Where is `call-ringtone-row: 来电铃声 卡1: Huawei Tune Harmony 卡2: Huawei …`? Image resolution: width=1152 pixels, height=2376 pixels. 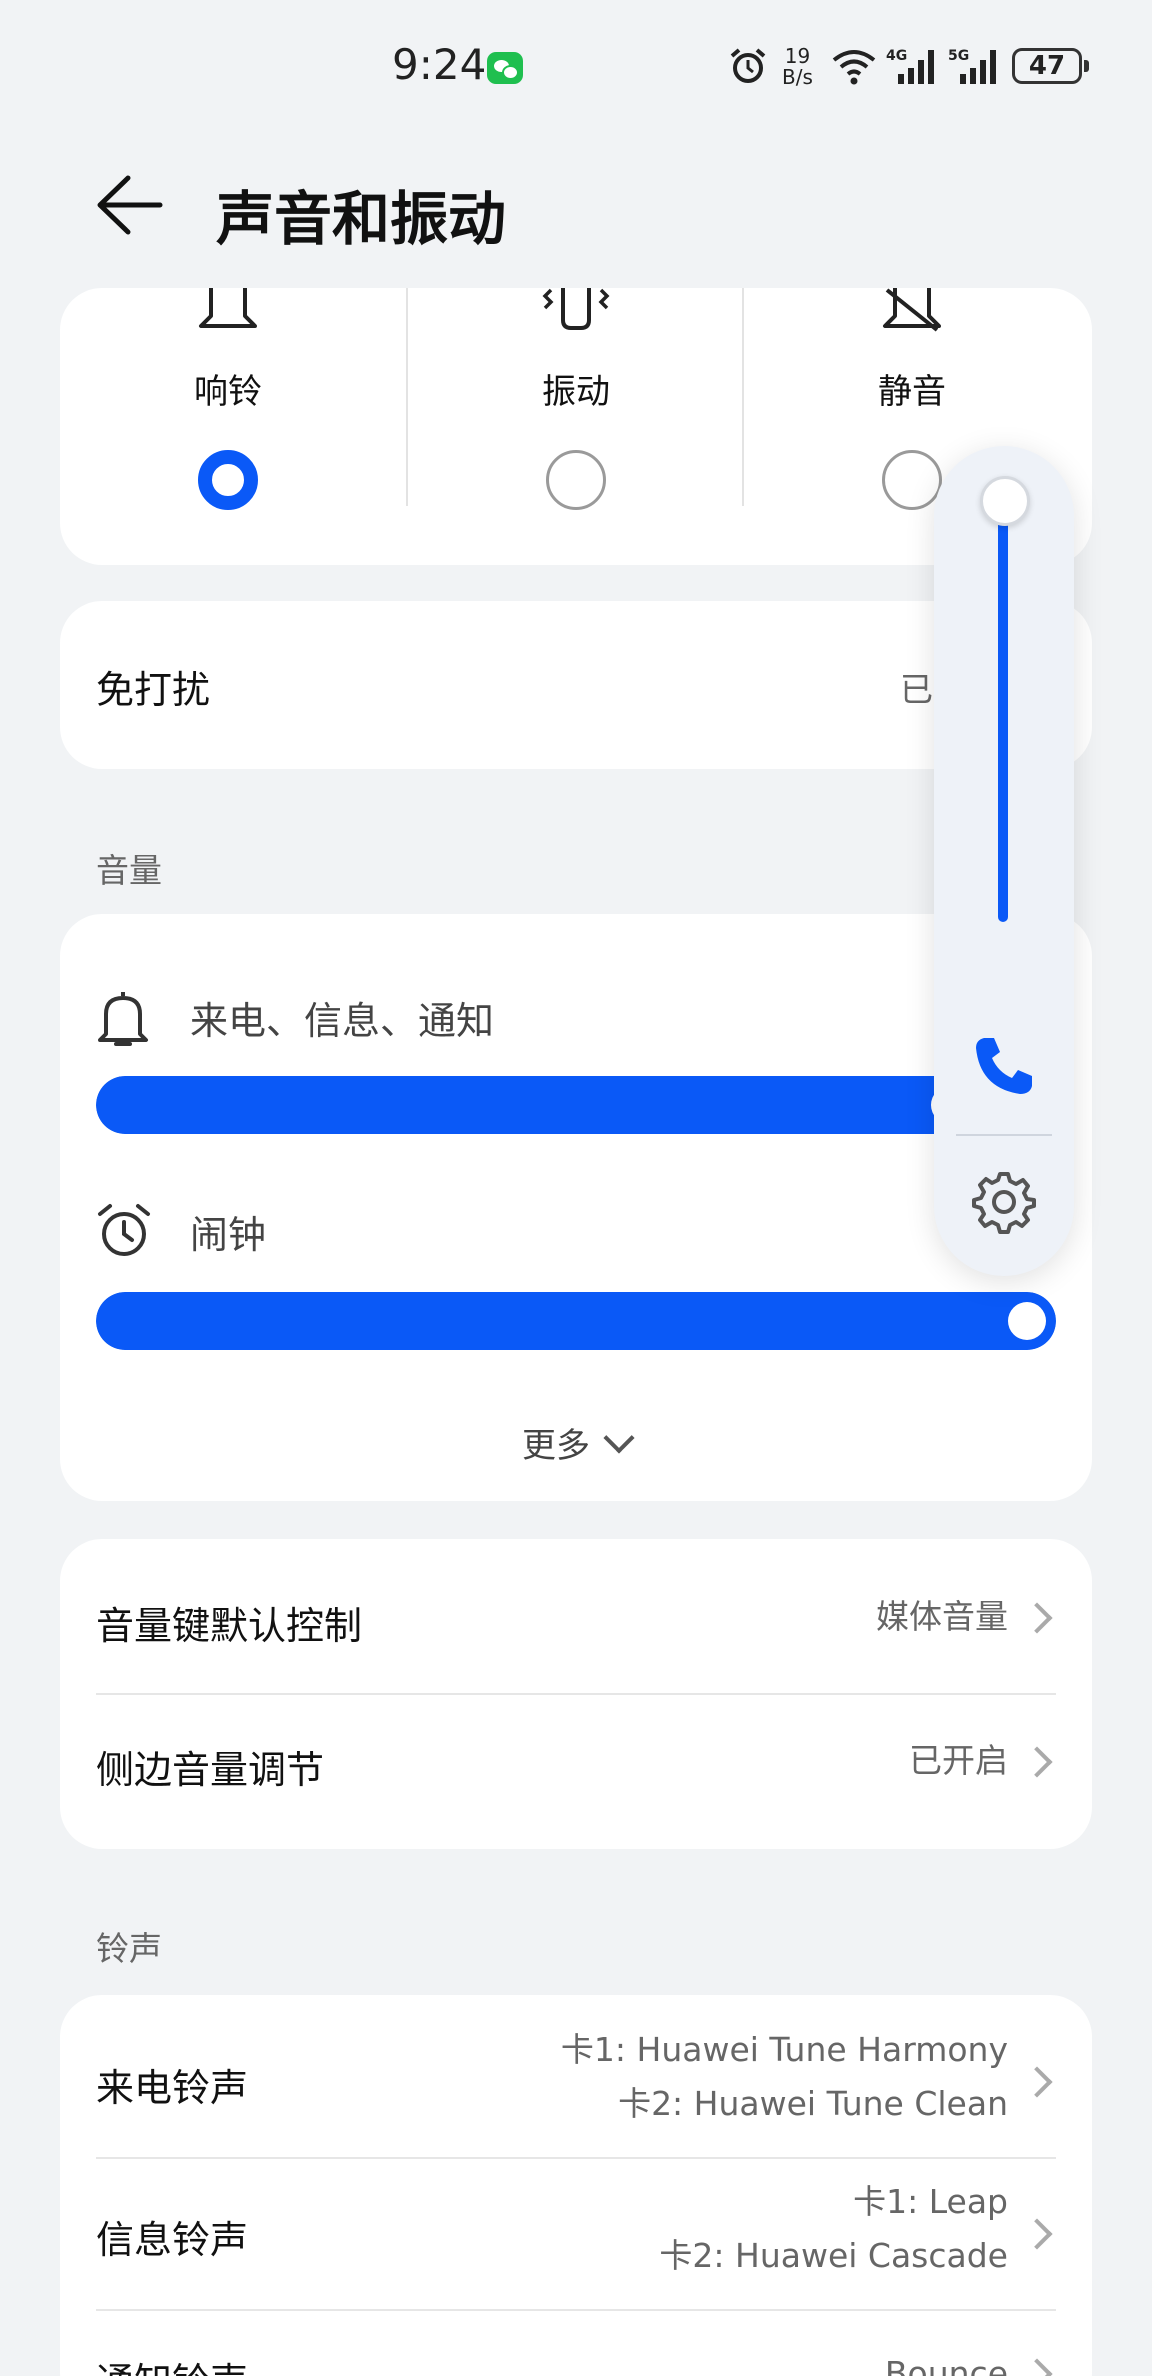
call-ringtone-row: 来电铃声 卡1: Huawei Tune Harmony 卡2: Huawei … is located at coordinates (576, 2077).